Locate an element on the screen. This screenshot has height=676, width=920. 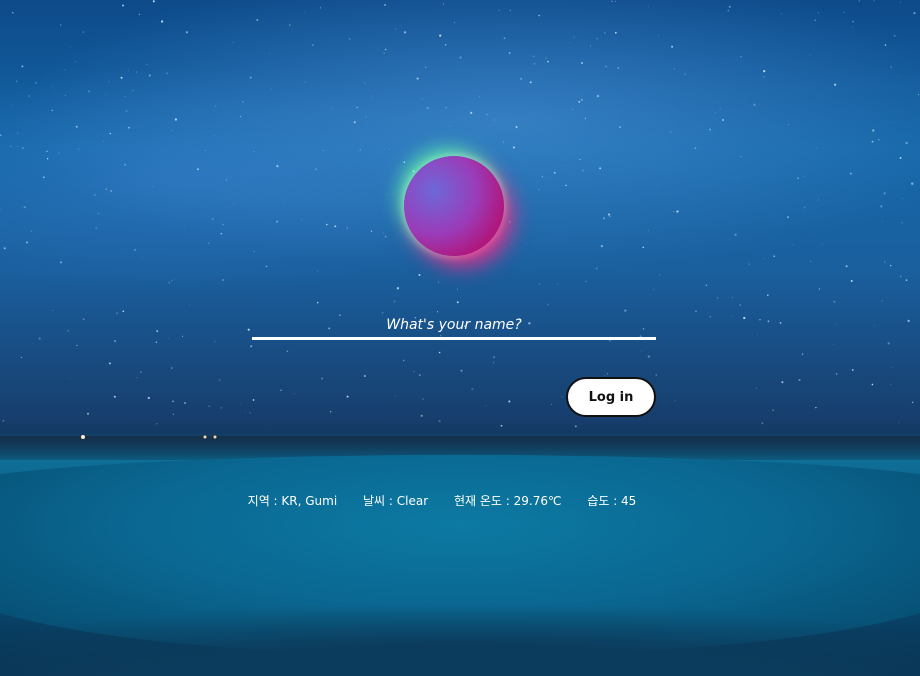
name-input is located at coordinates (454, 326).